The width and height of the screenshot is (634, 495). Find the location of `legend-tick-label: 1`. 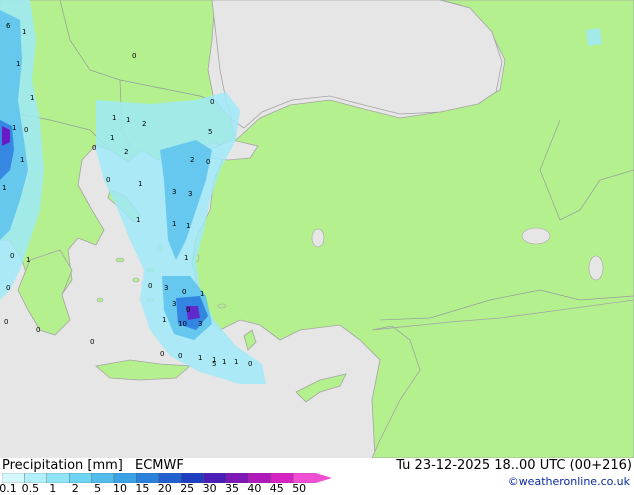

legend-tick-label: 1 is located at coordinates (53, 488).